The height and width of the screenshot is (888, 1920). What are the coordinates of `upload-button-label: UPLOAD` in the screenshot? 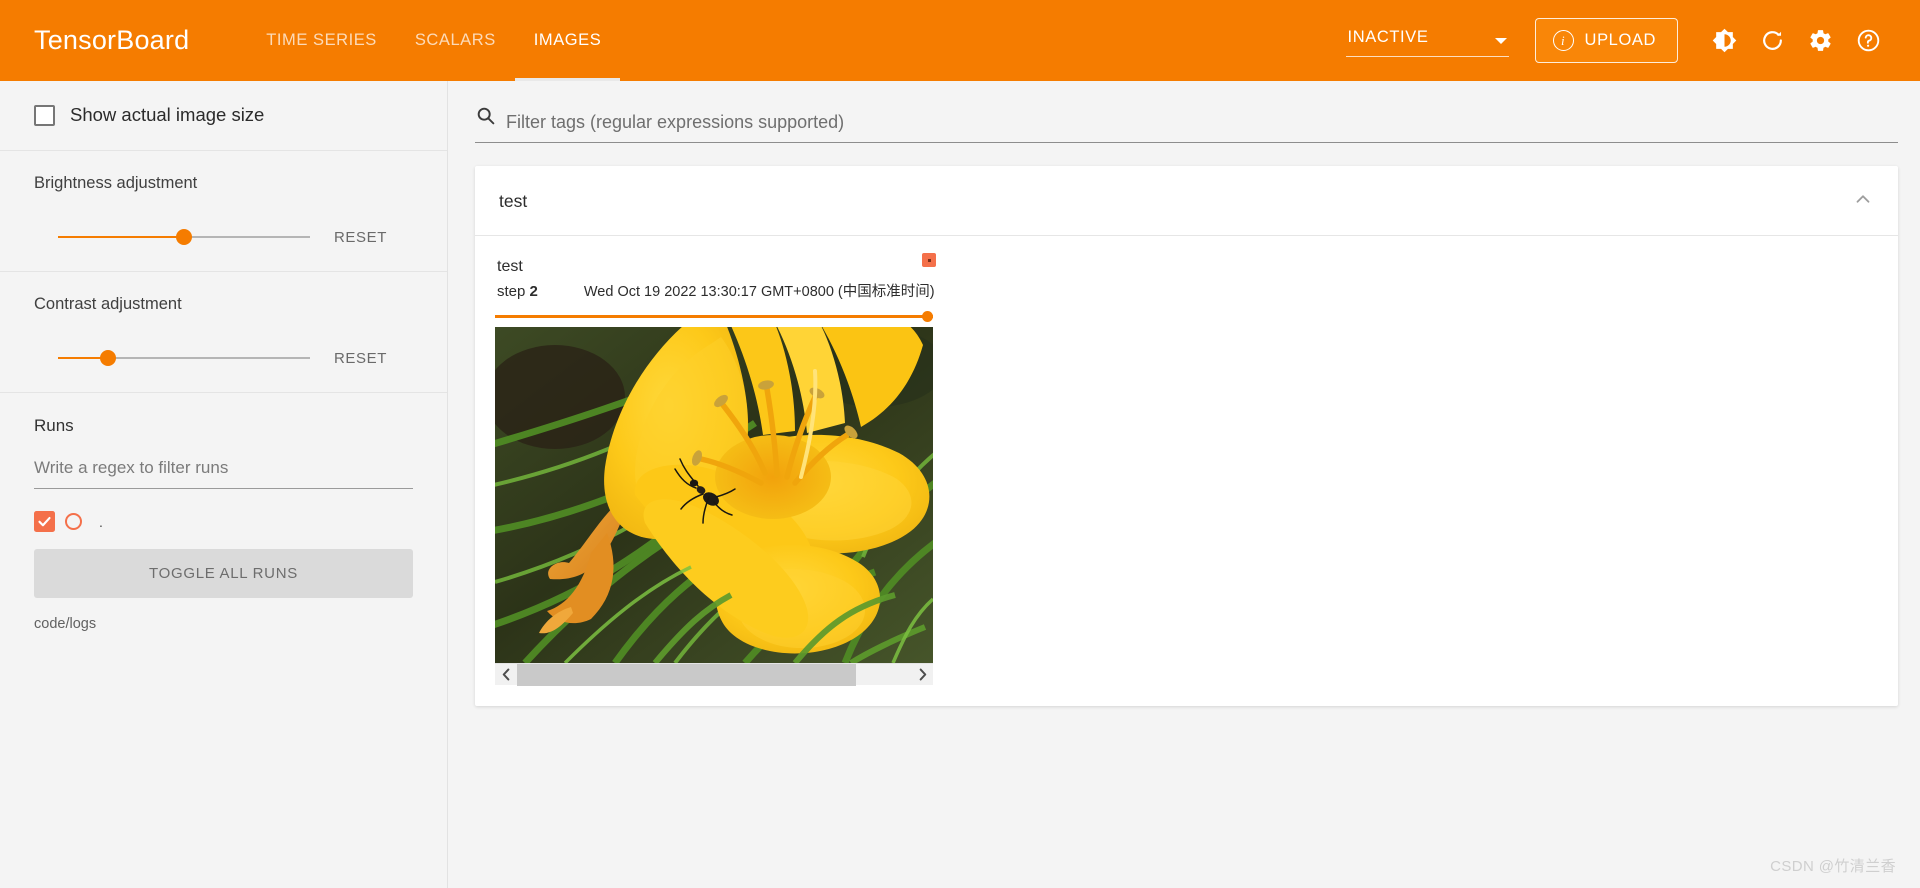 It's located at (1620, 40).